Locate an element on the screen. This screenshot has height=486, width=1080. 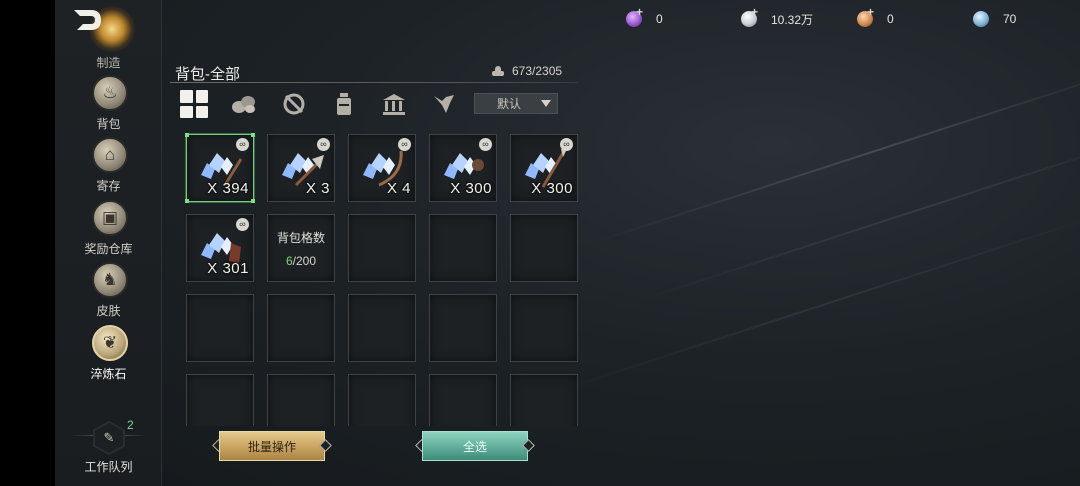
building-icon is located at coordinates (394, 104).